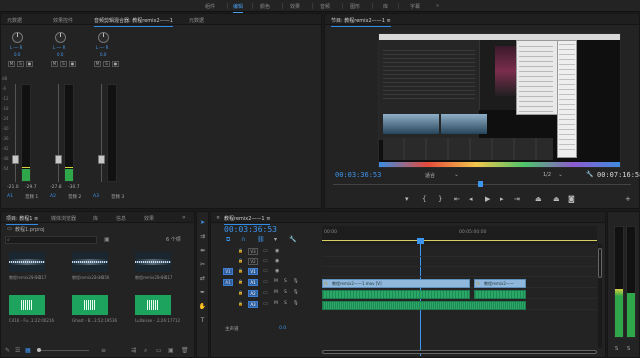  What do you see at coordinates (202, 222) in the screenshot?
I see `selection-tool-icon: ➤` at bounding box center [202, 222].